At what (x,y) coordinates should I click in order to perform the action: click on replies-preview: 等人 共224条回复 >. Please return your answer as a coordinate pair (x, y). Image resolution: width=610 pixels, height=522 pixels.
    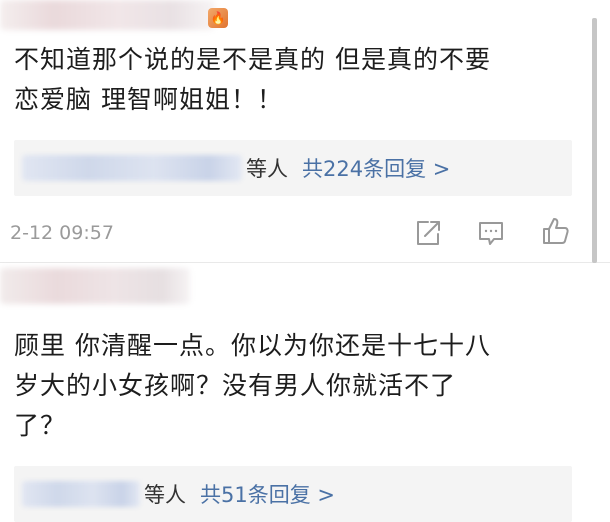
    Looking at the image, I should click on (293, 168).